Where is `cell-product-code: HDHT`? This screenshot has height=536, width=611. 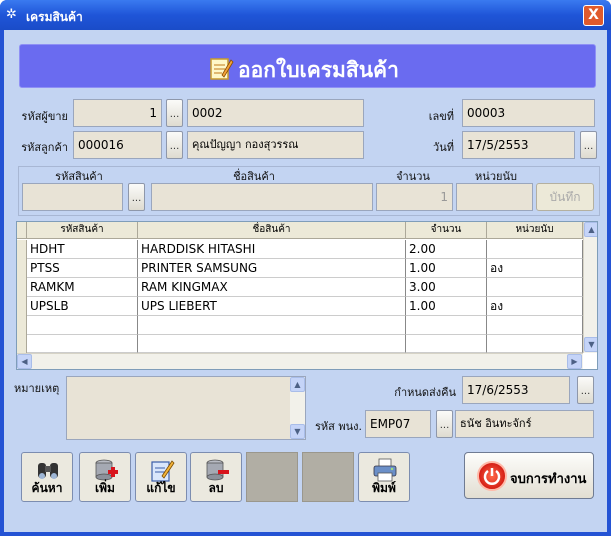
cell-product-code: HDHT is located at coordinates (82, 249).